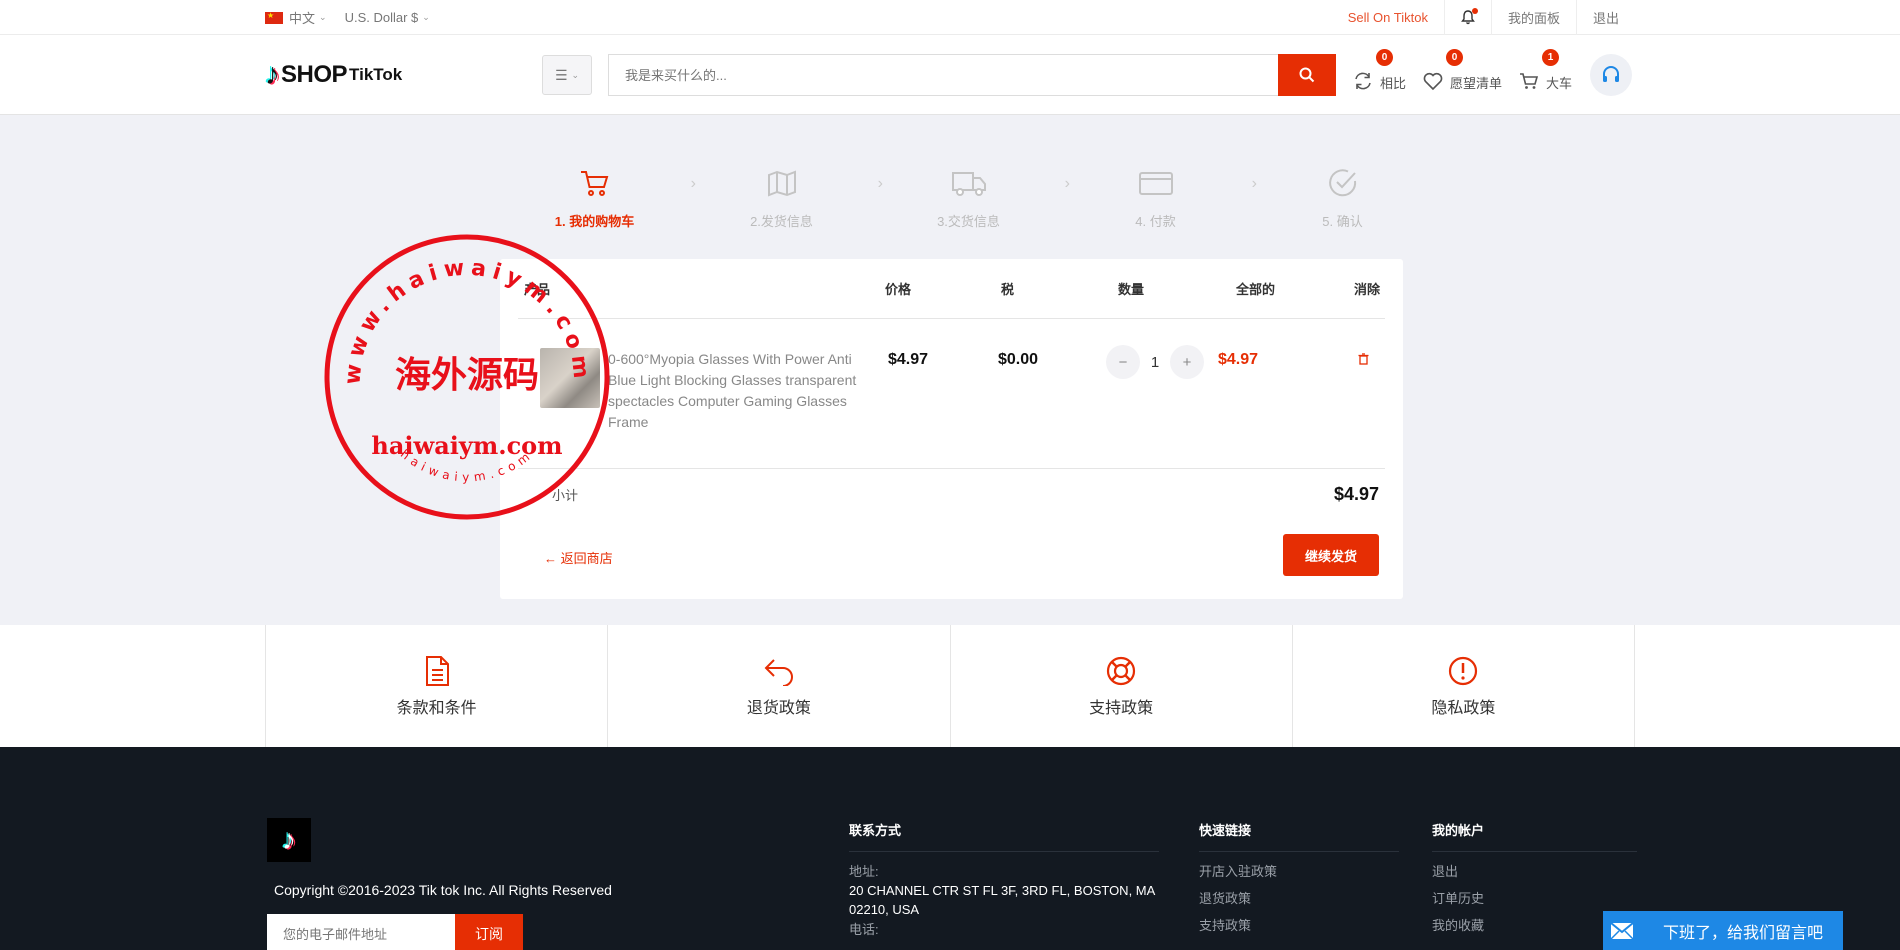  Describe the element at coordinates (376, 74) in the screenshot. I see `logo-tiktok-text: TikTok` at that location.